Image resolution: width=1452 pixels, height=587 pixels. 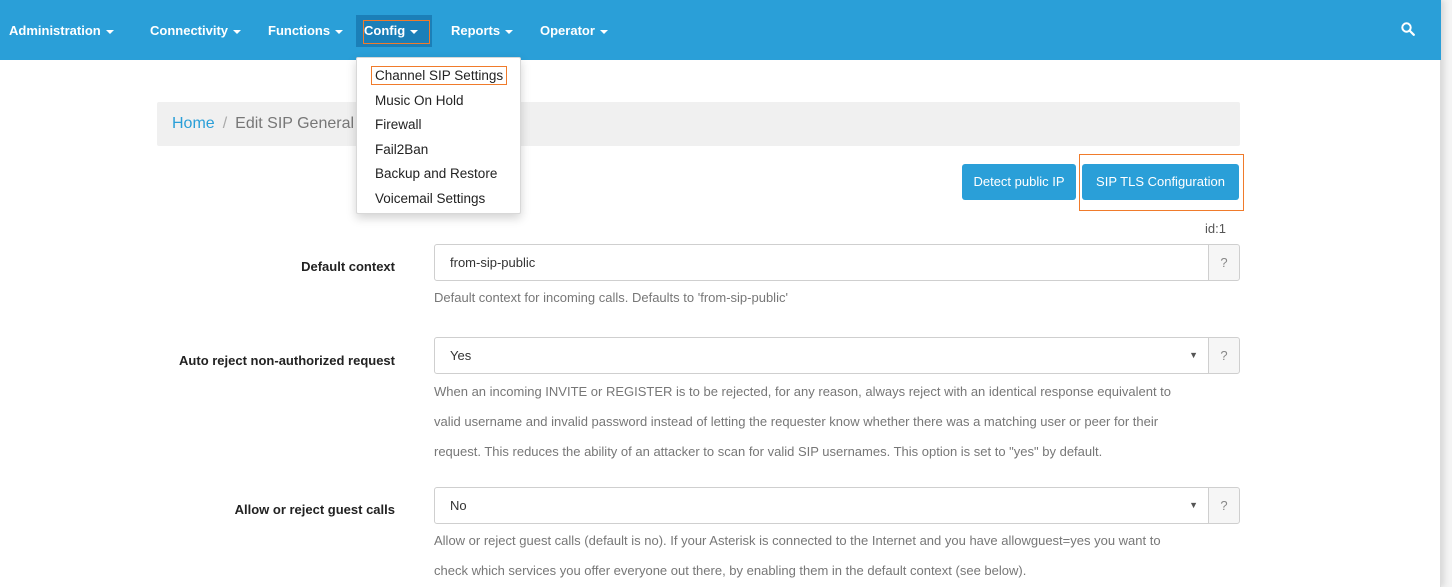 I want to click on menu-item-backup-restore: Backup and Restore, so click(x=438, y=174).